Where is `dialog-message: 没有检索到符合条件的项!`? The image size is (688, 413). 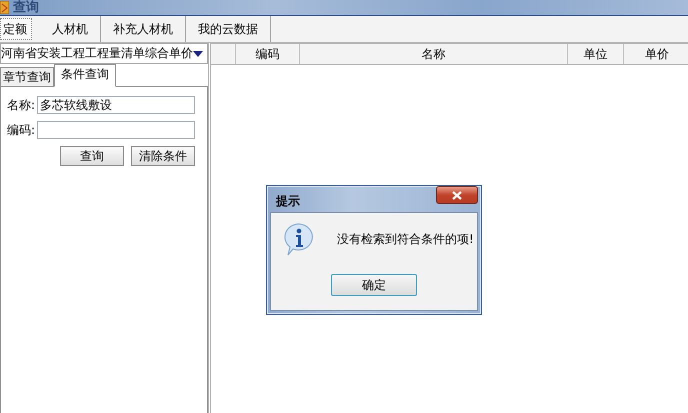 dialog-message: 没有检索到符合条件的项! is located at coordinates (405, 239).